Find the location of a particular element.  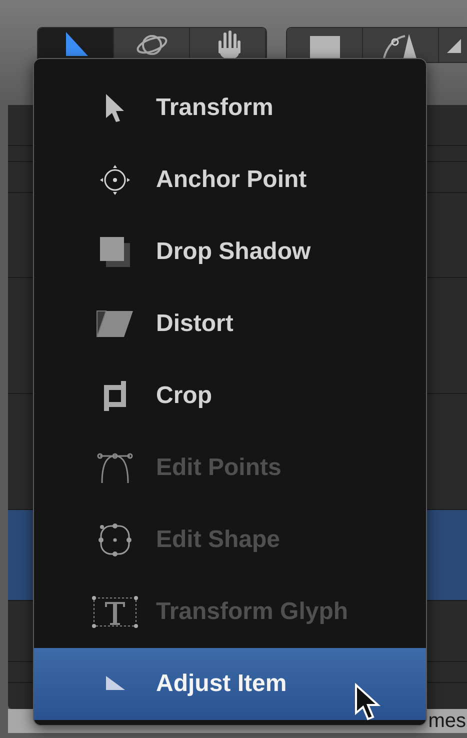

menu-item: Anchor Point is located at coordinates (230, 180).